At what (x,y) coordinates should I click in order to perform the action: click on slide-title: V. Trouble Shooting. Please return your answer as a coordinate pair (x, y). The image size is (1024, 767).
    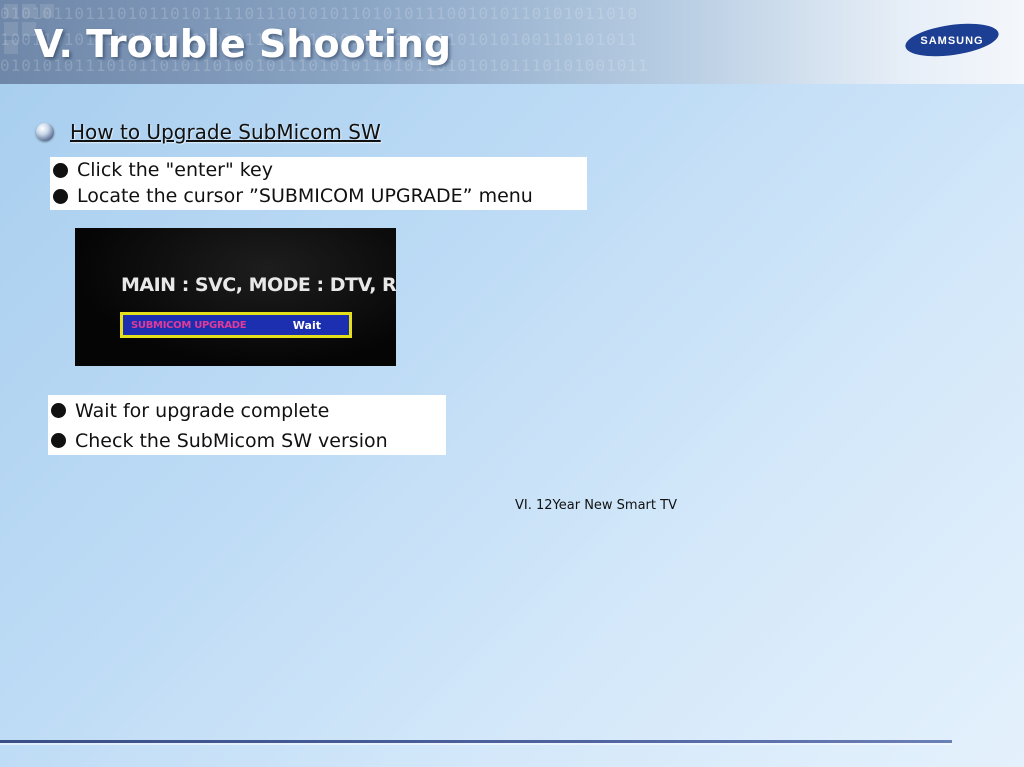
    Looking at the image, I should click on (243, 44).